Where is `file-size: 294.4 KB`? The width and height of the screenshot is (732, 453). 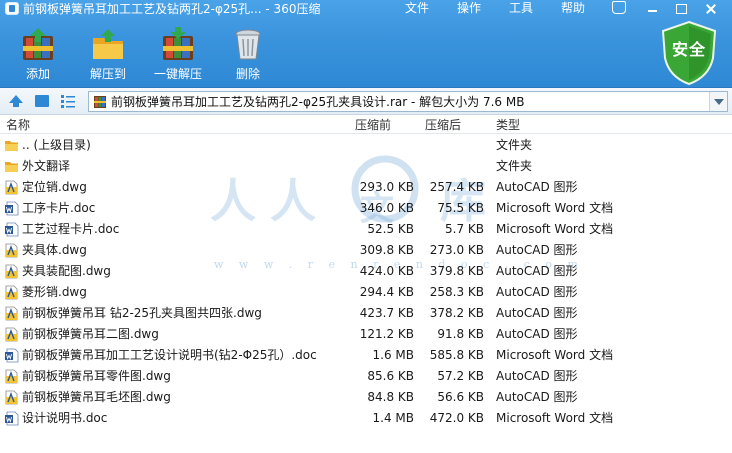
file-size: 294.4 KB is located at coordinates (386, 292).